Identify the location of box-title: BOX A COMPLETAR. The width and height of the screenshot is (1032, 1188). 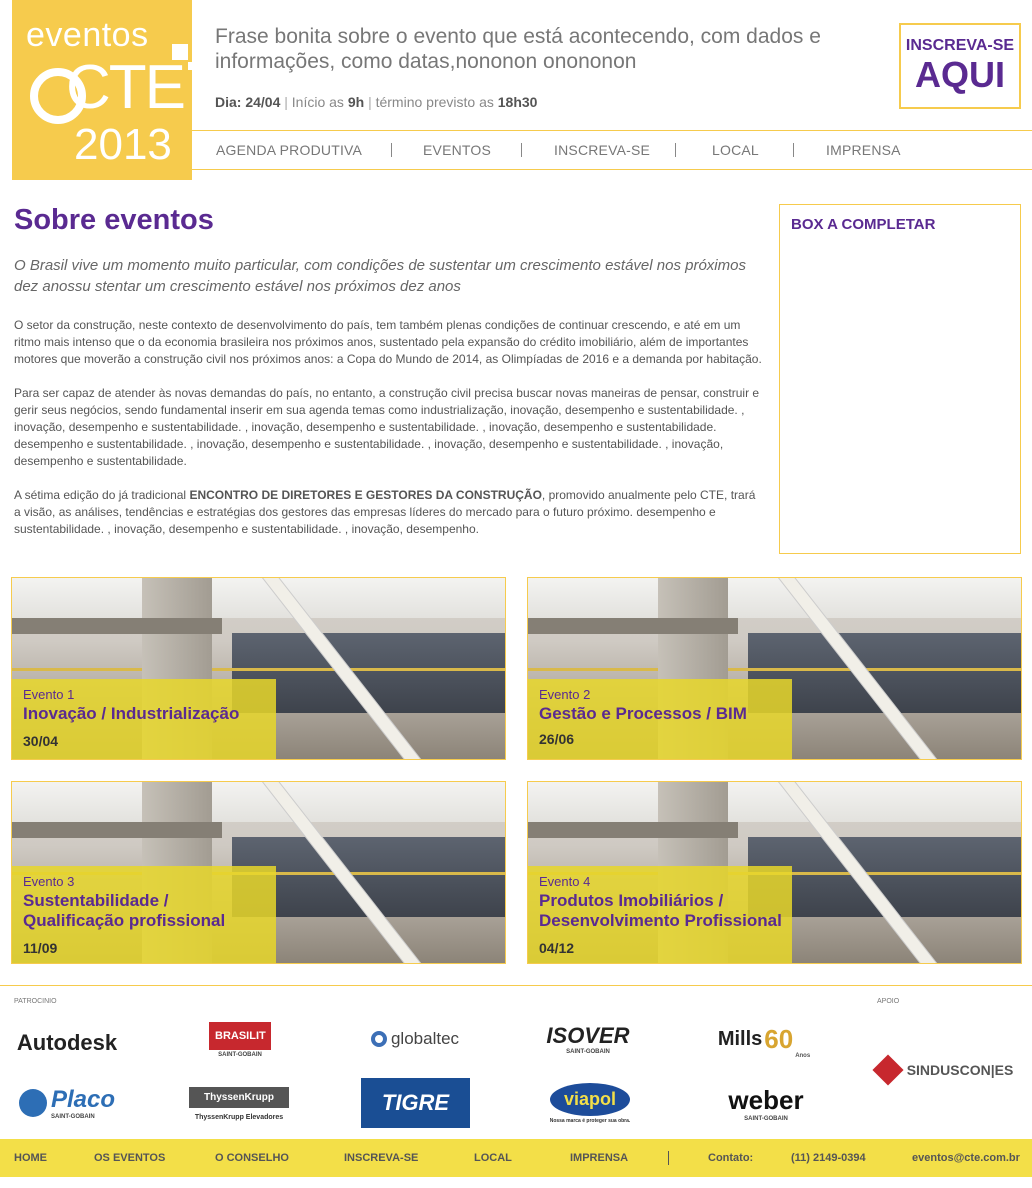
(863, 224).